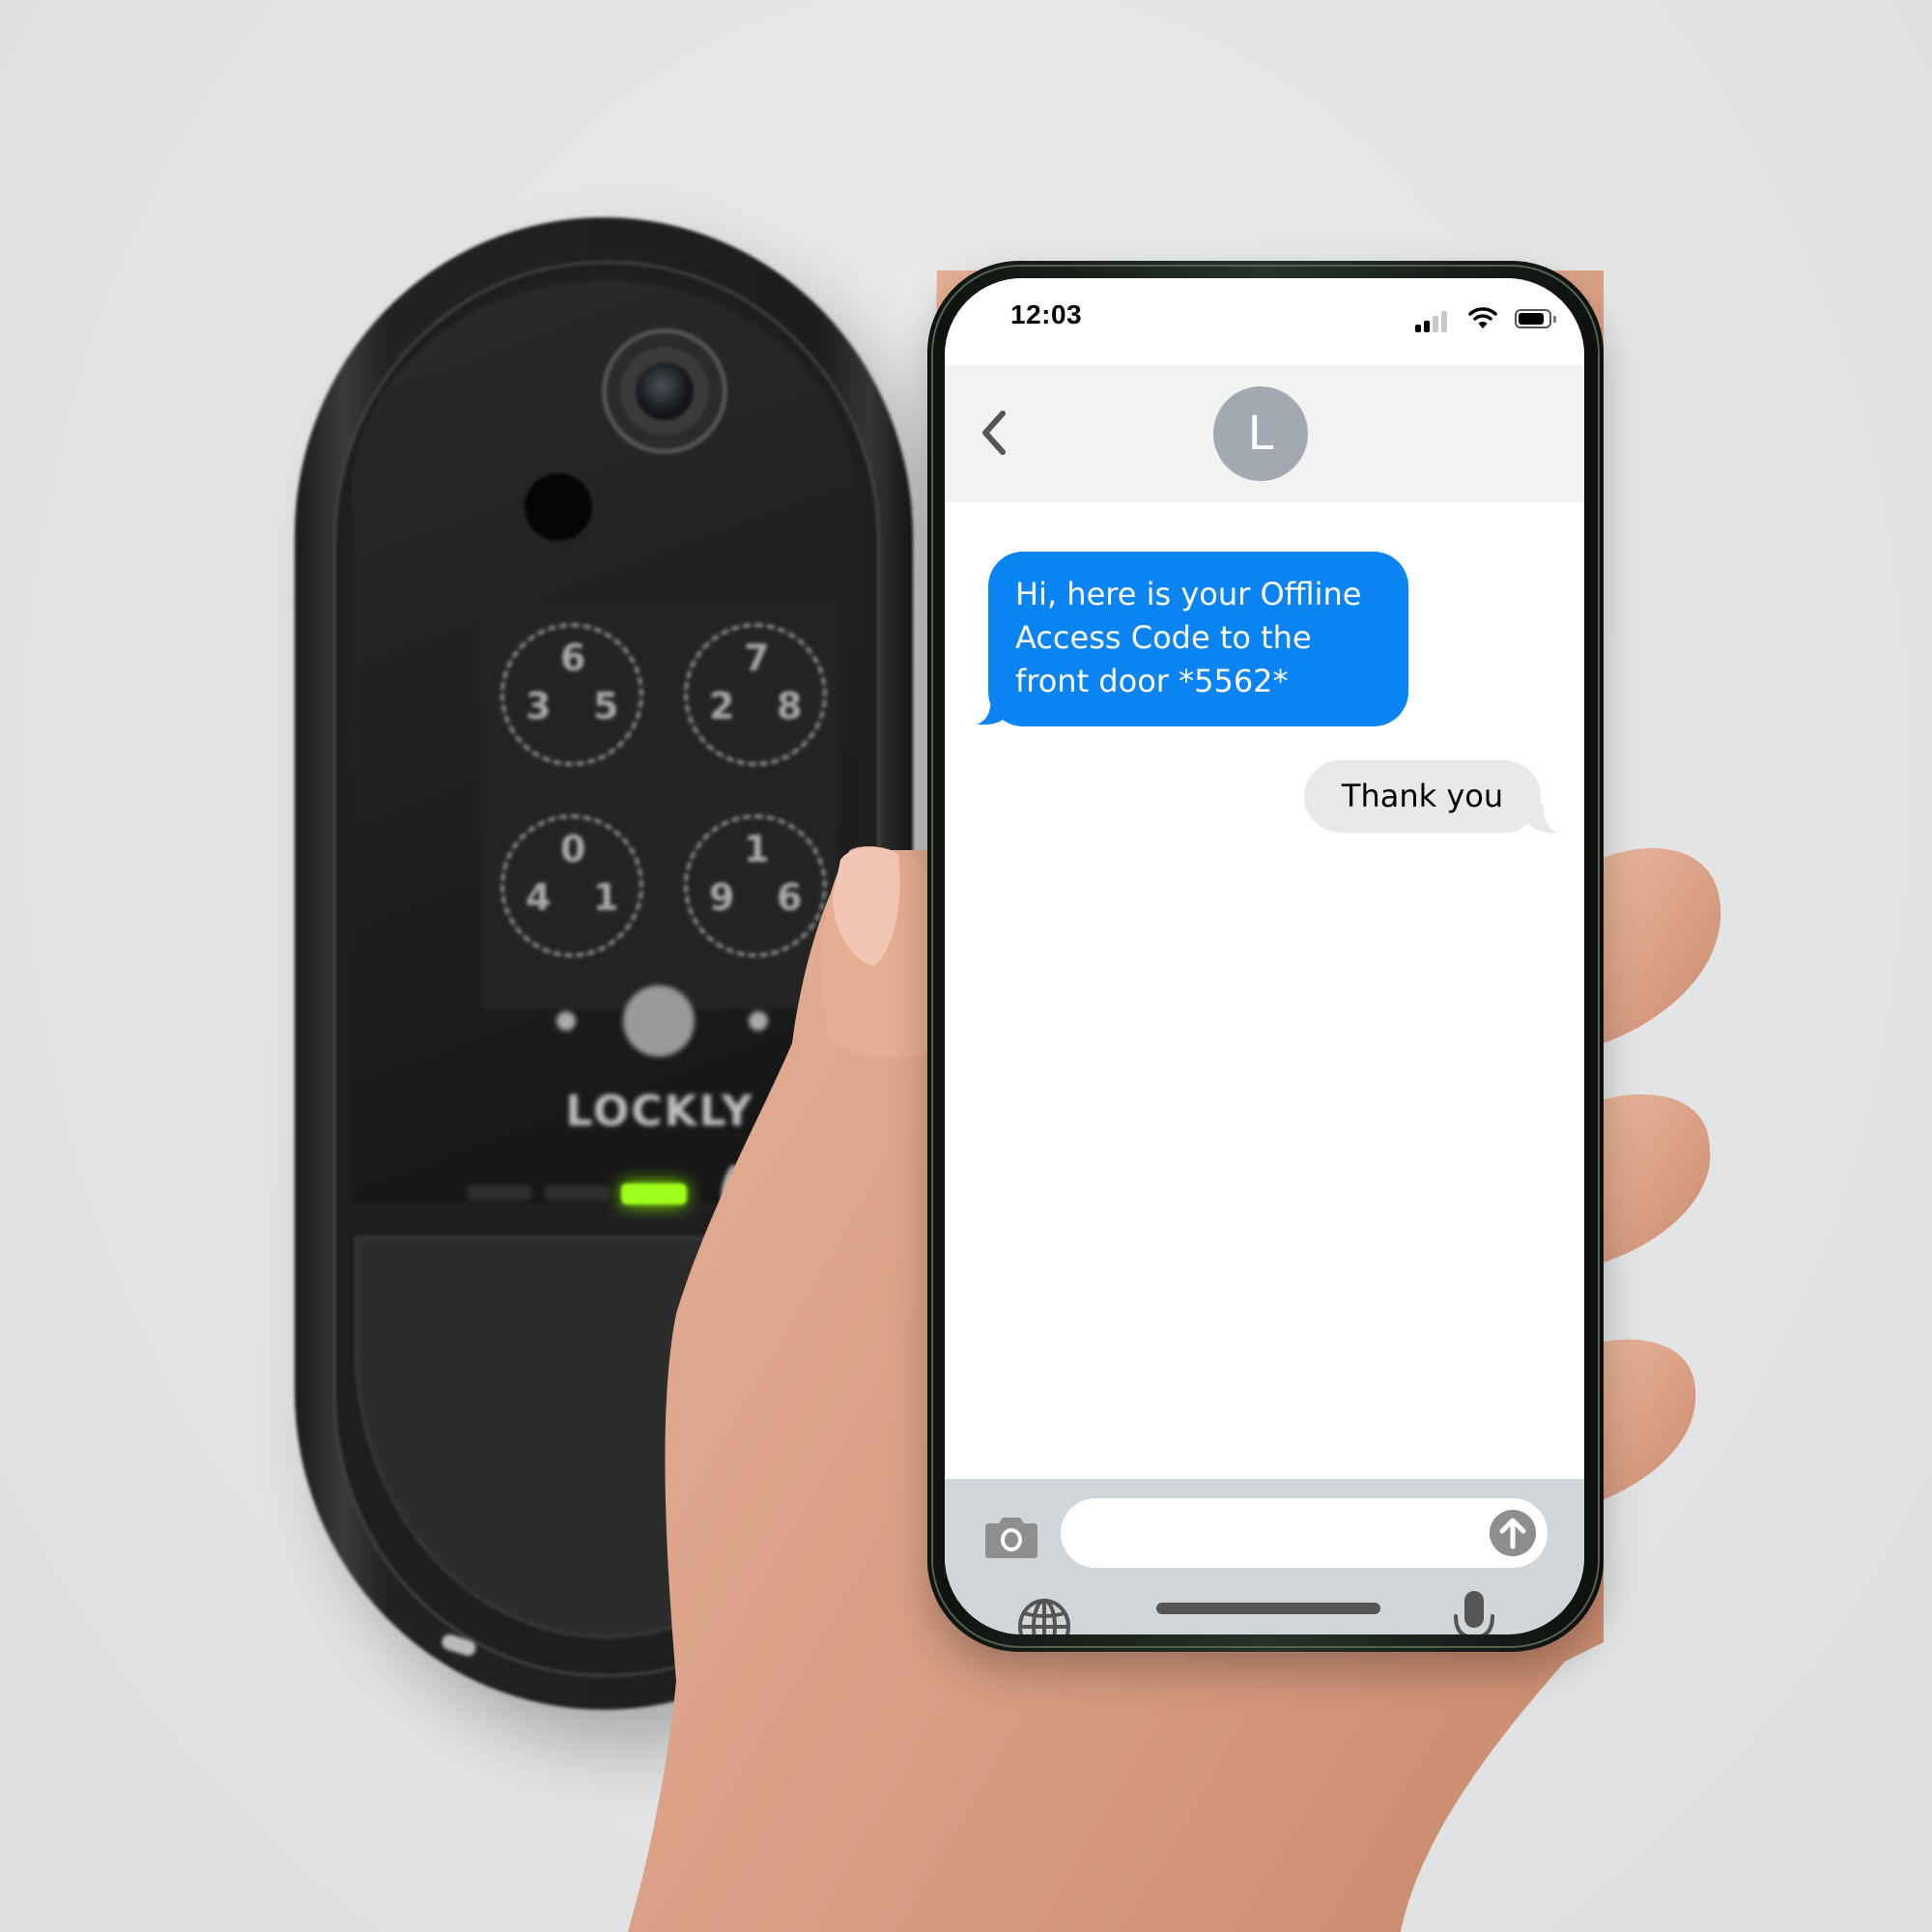 This screenshot has width=1932, height=1932. What do you see at coordinates (539, 706) in the screenshot?
I see `key-digit: 3` at bounding box center [539, 706].